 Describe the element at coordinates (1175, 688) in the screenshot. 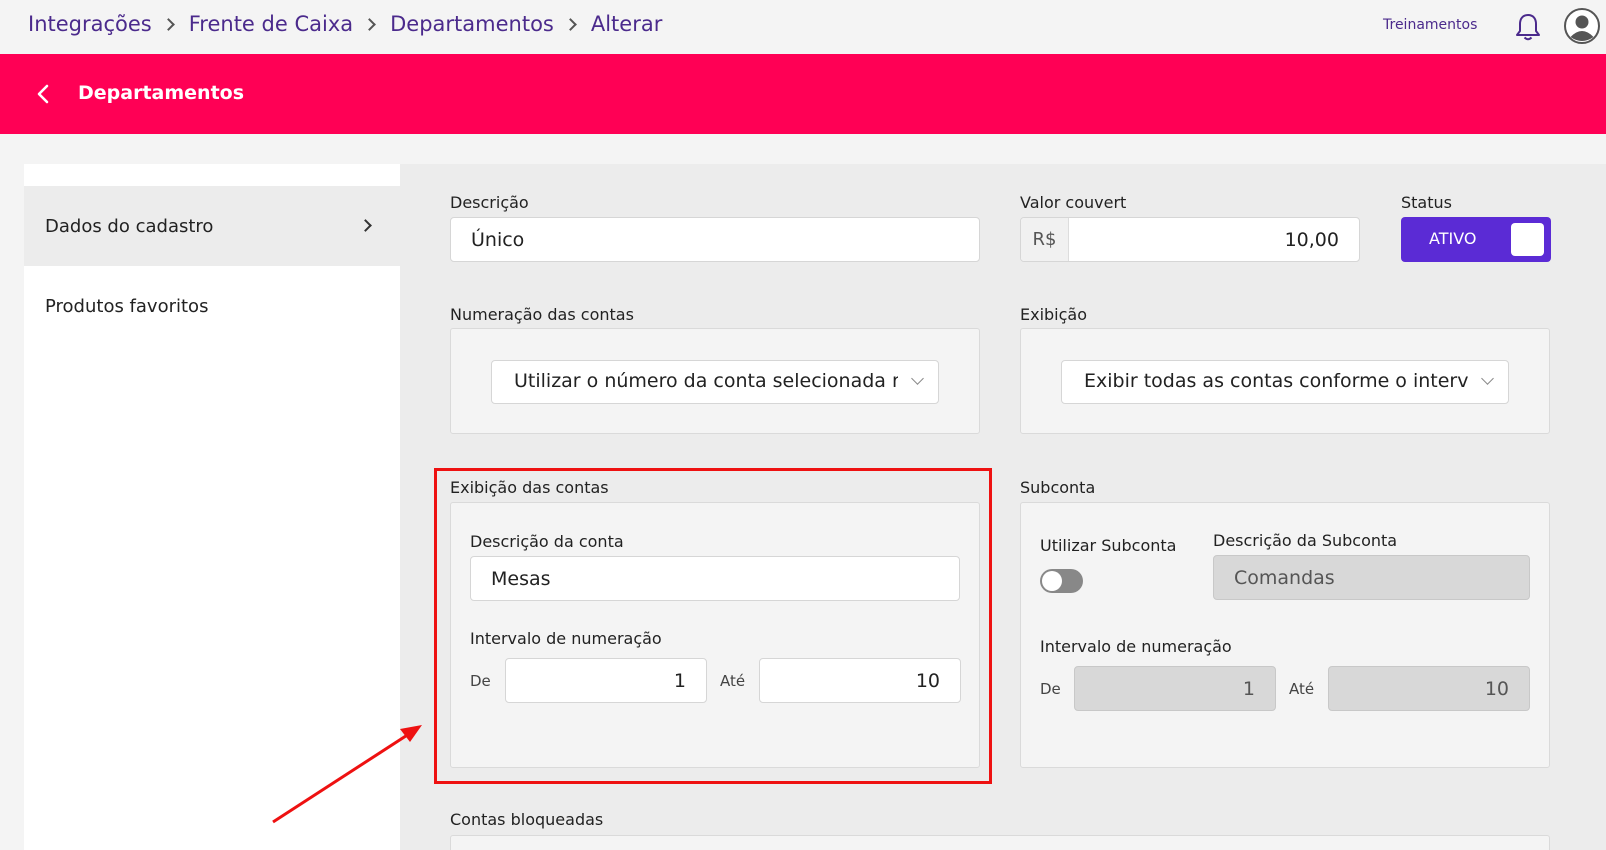

I see `subconta-intervalo-de-input: 1` at that location.